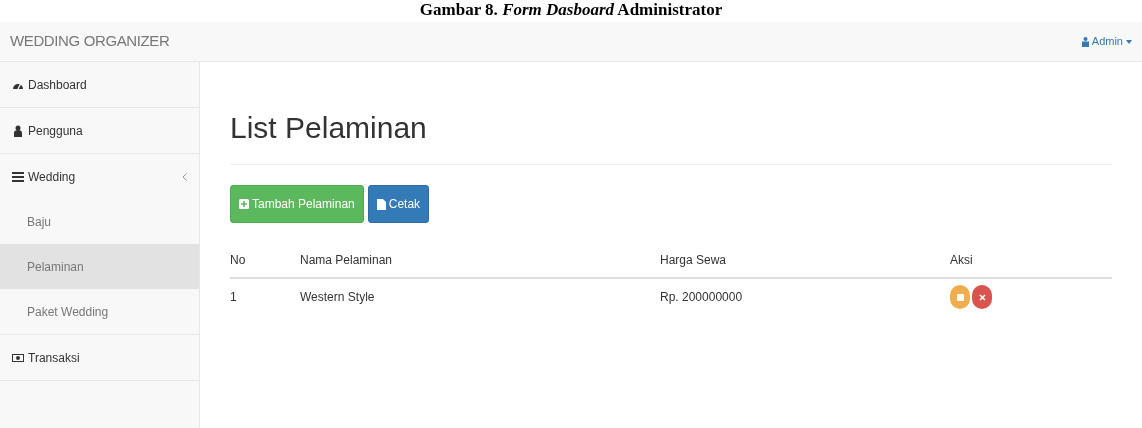 The width and height of the screenshot is (1142, 428). I want to click on sidebar-subitem: Pelaminan, so click(99, 266).